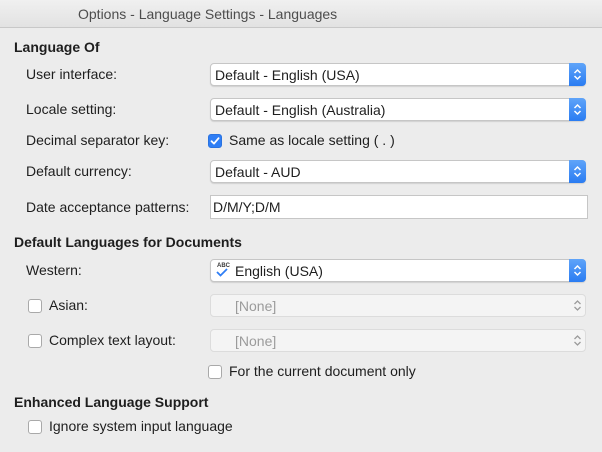  Describe the element at coordinates (287, 75) in the screenshot. I see `user-interface-value: Default - English (USA)` at that location.